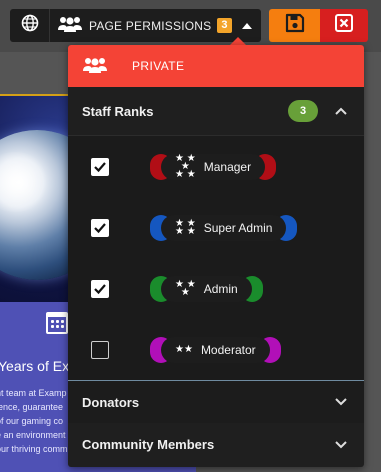  Describe the element at coordinates (38, 366) in the screenshot. I see `feature-headline: Years of Exp` at that location.